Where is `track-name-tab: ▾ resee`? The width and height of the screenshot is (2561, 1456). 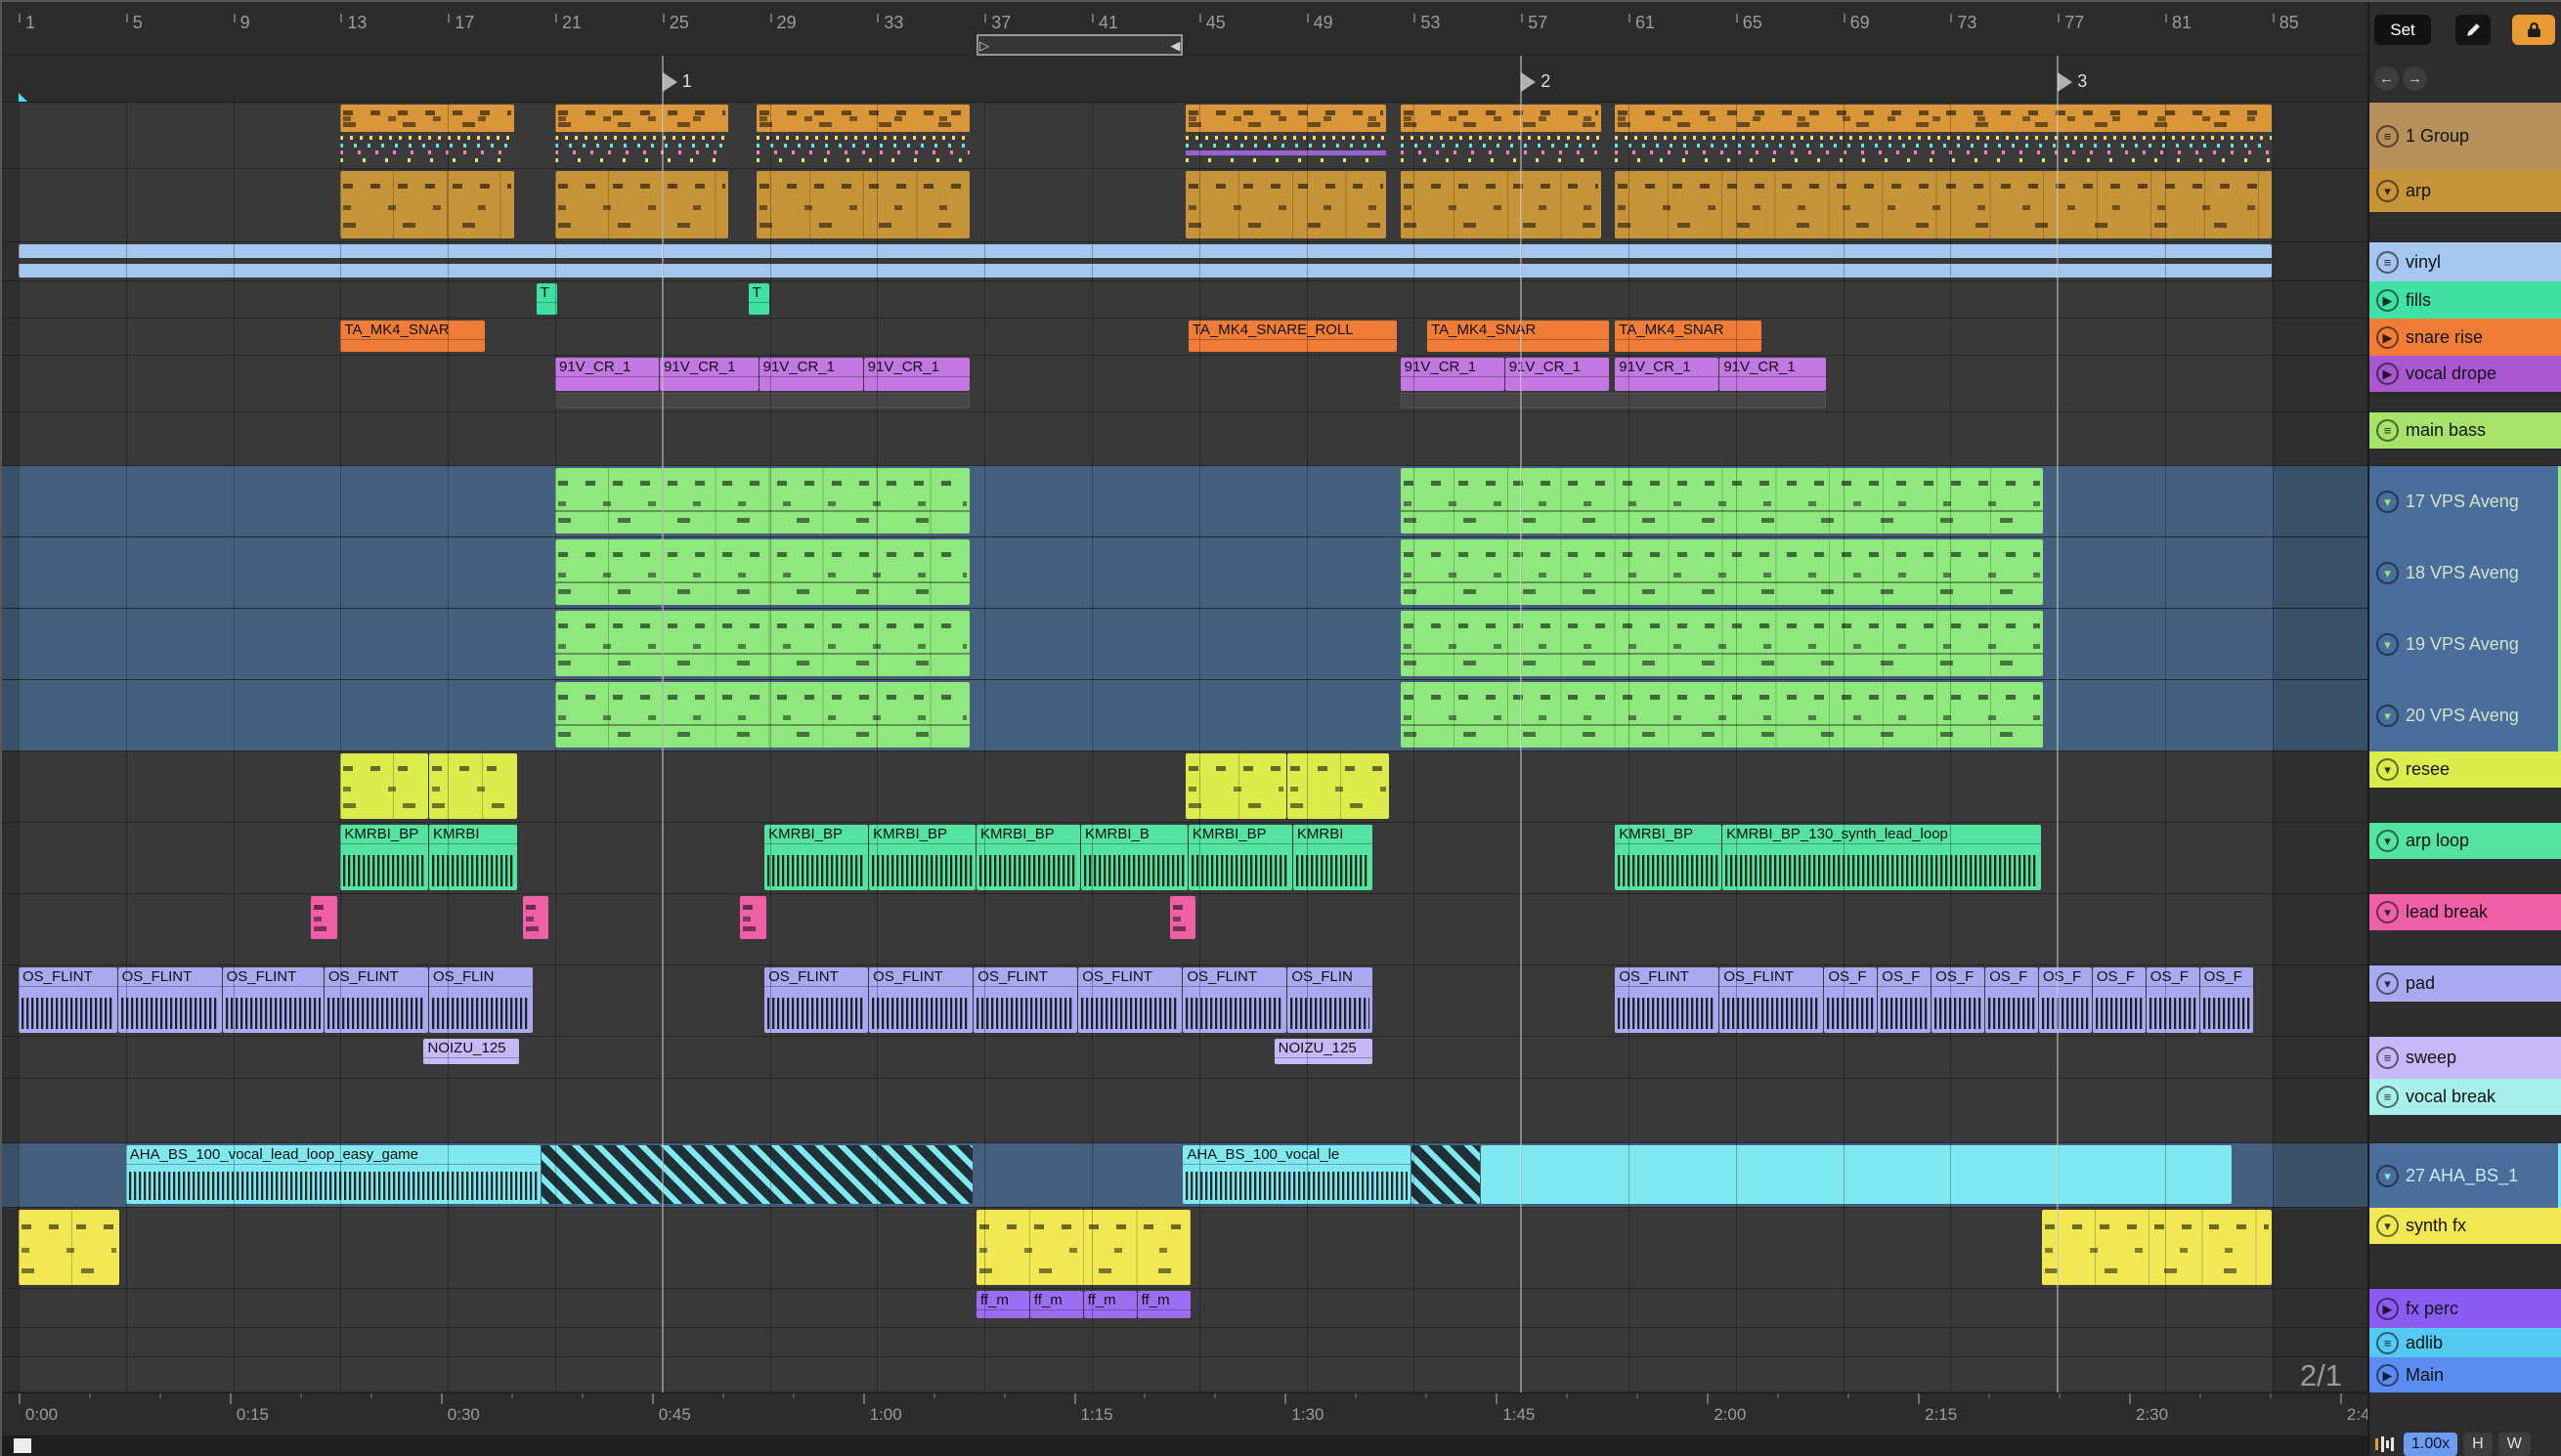
track-name-tab: ▾ resee is located at coordinates (2465, 769).